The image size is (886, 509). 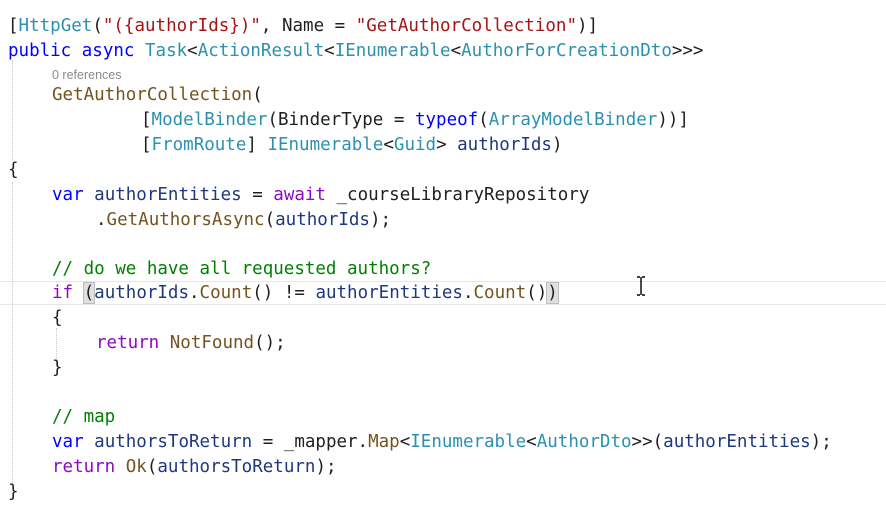 I want to click on type-author-dto: AuthorDto, so click(x=584, y=442).